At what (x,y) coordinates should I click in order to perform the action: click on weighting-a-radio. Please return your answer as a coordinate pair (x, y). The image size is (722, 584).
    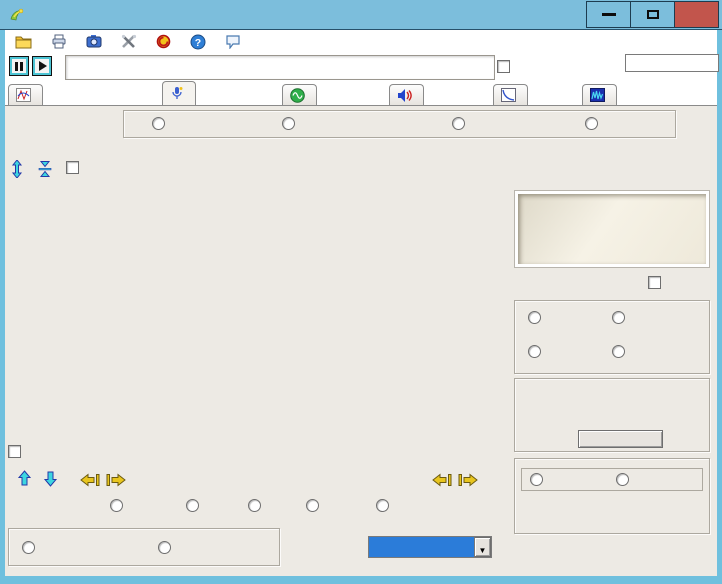
    Looking at the image, I should click on (288, 123).